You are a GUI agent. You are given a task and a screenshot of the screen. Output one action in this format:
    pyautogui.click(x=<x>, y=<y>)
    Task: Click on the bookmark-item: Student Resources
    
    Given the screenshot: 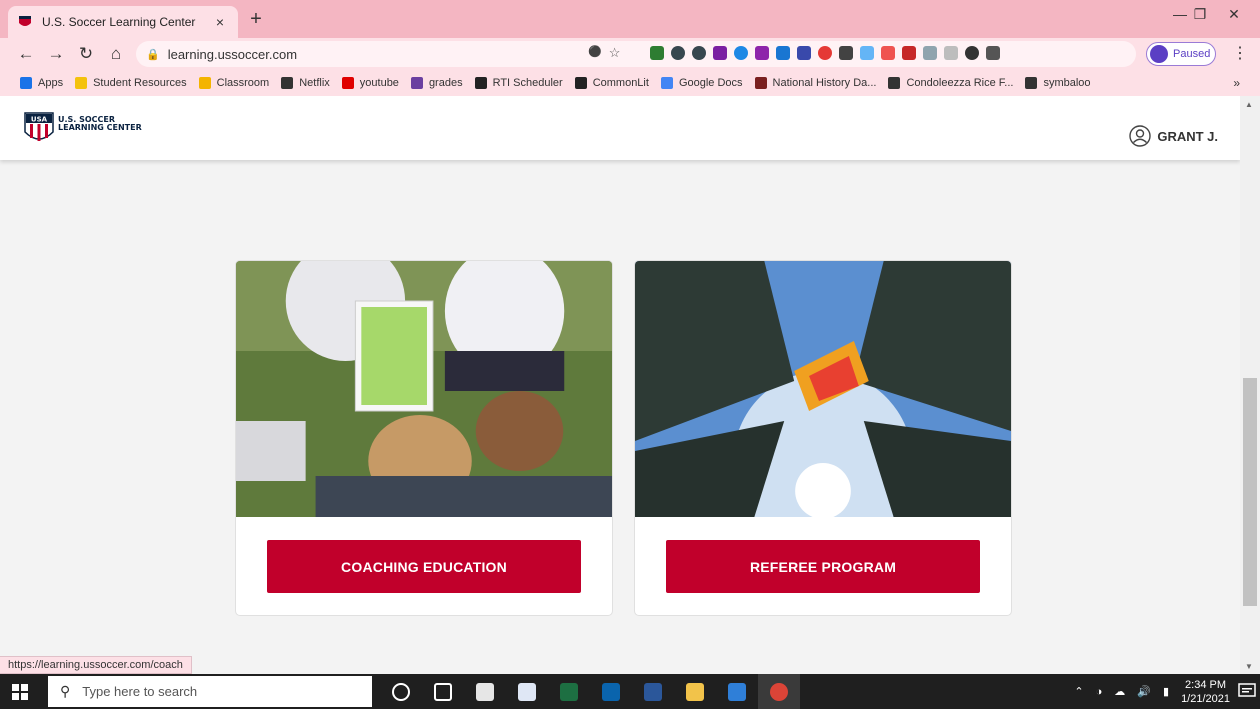 What is the action you would take?
    pyautogui.click(x=131, y=83)
    